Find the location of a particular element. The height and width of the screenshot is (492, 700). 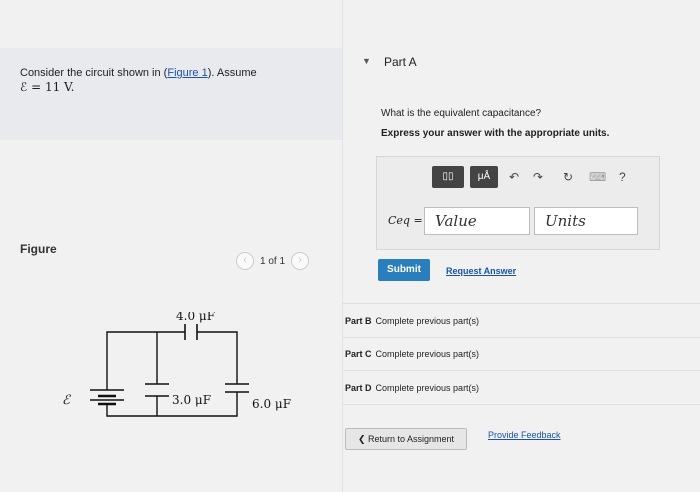

template-button: ▯▯ is located at coordinates (448, 177).